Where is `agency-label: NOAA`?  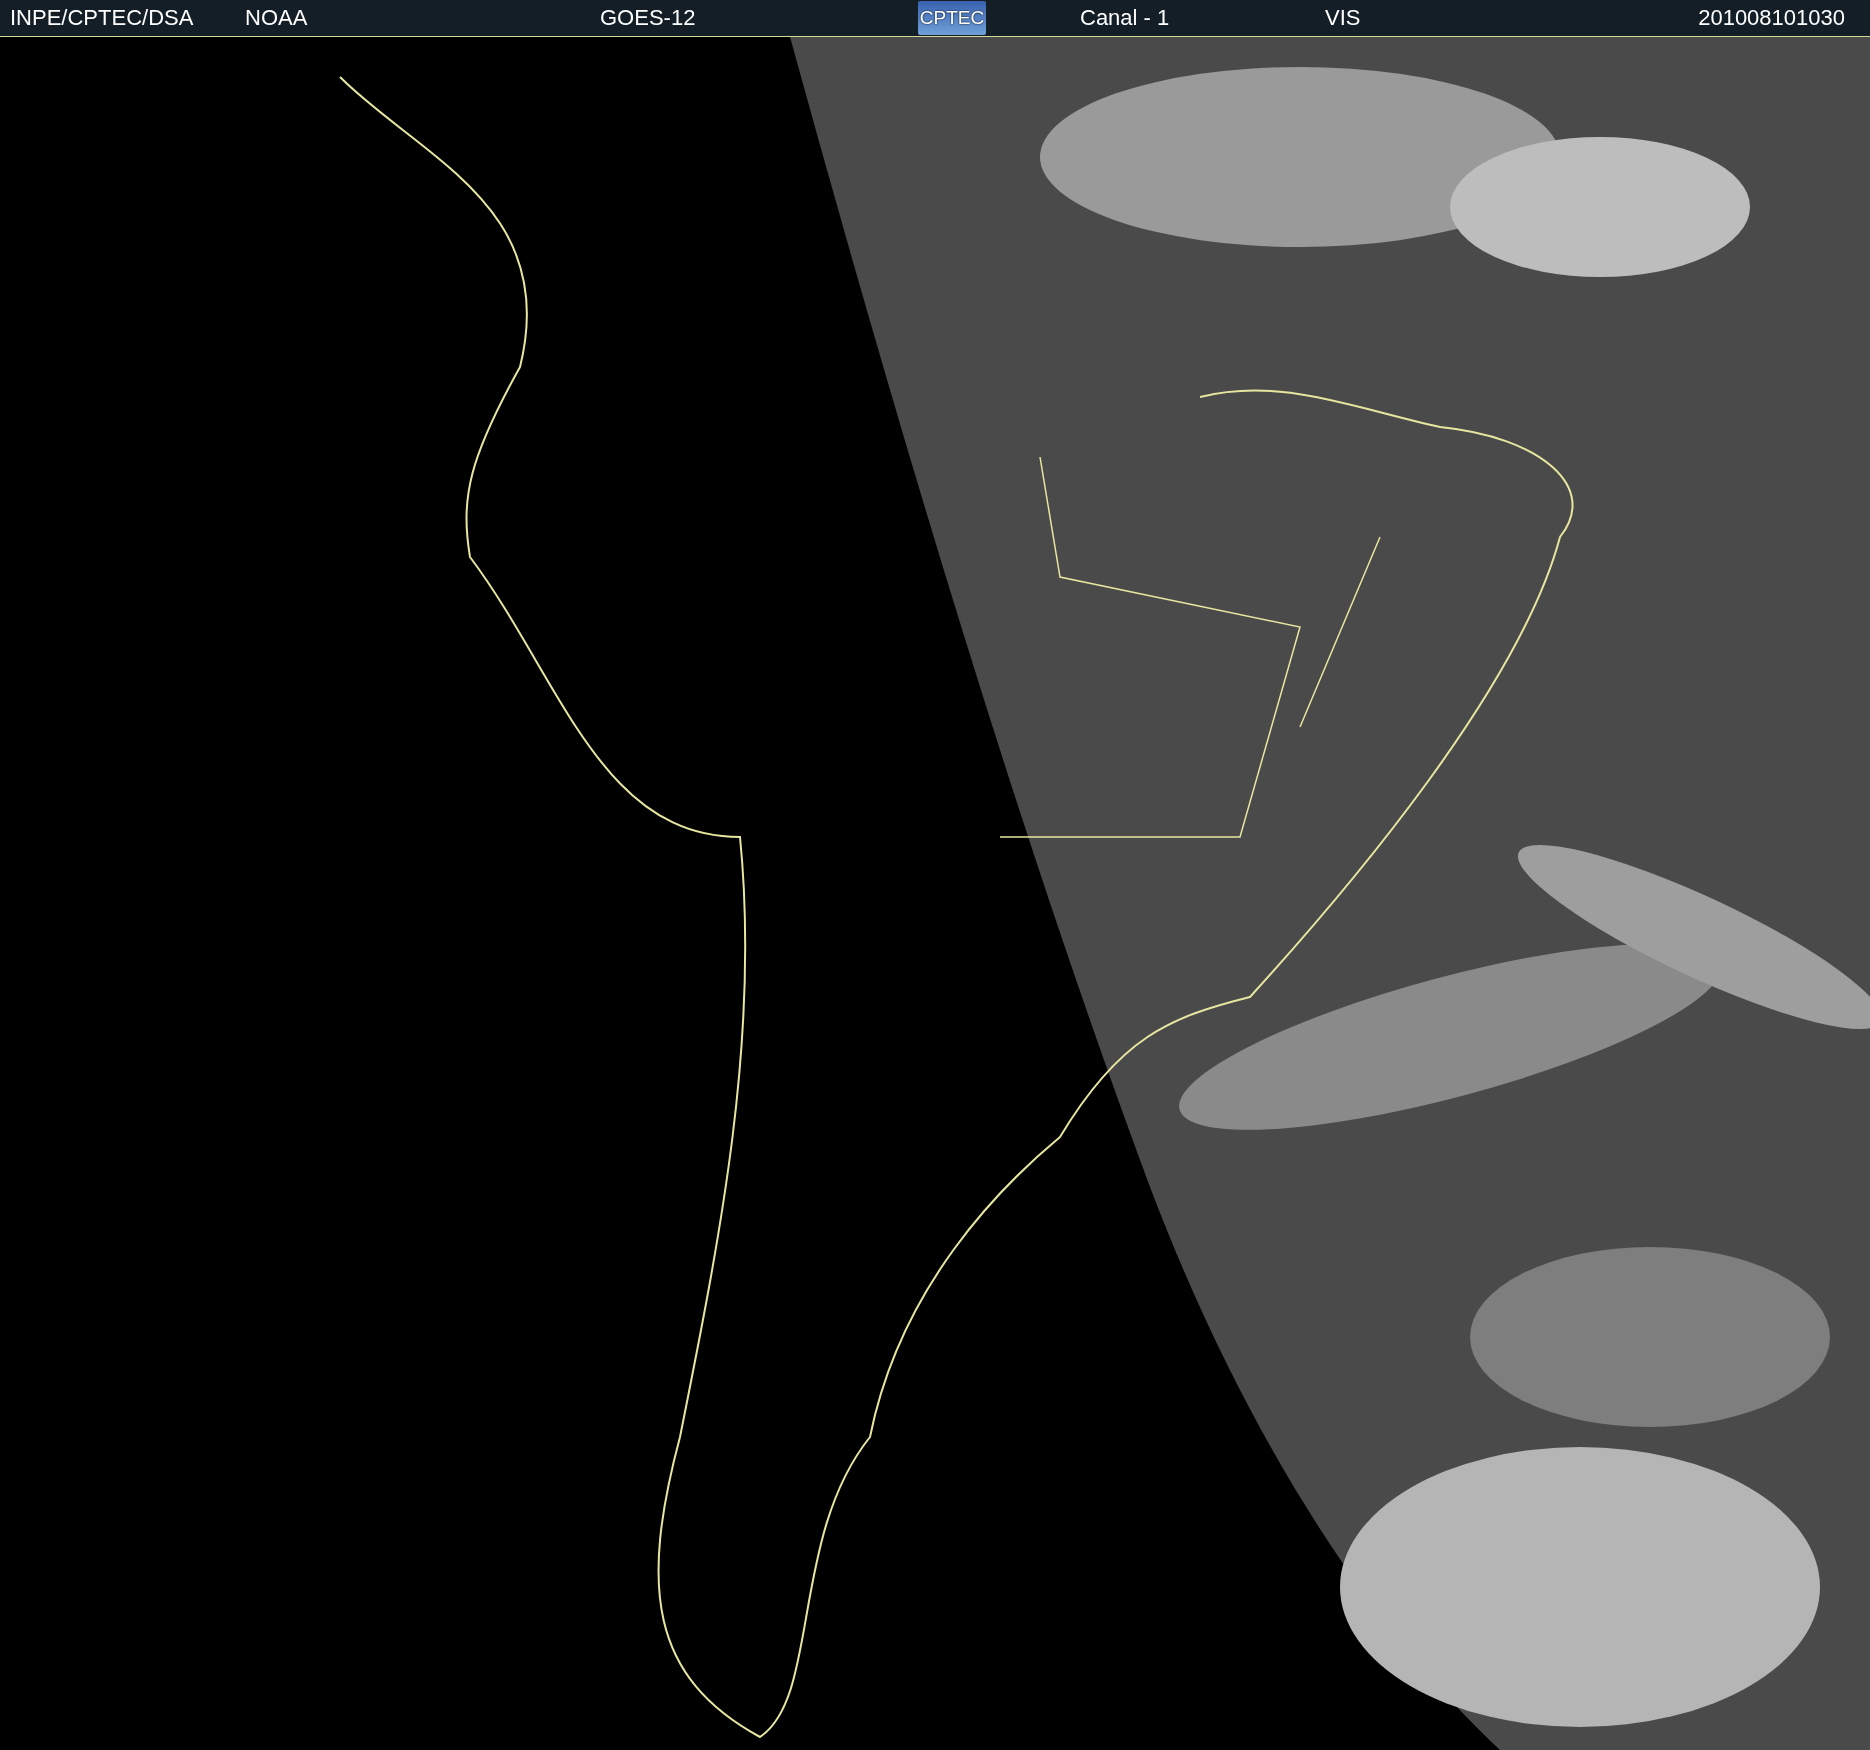 agency-label: NOAA is located at coordinates (277, 18).